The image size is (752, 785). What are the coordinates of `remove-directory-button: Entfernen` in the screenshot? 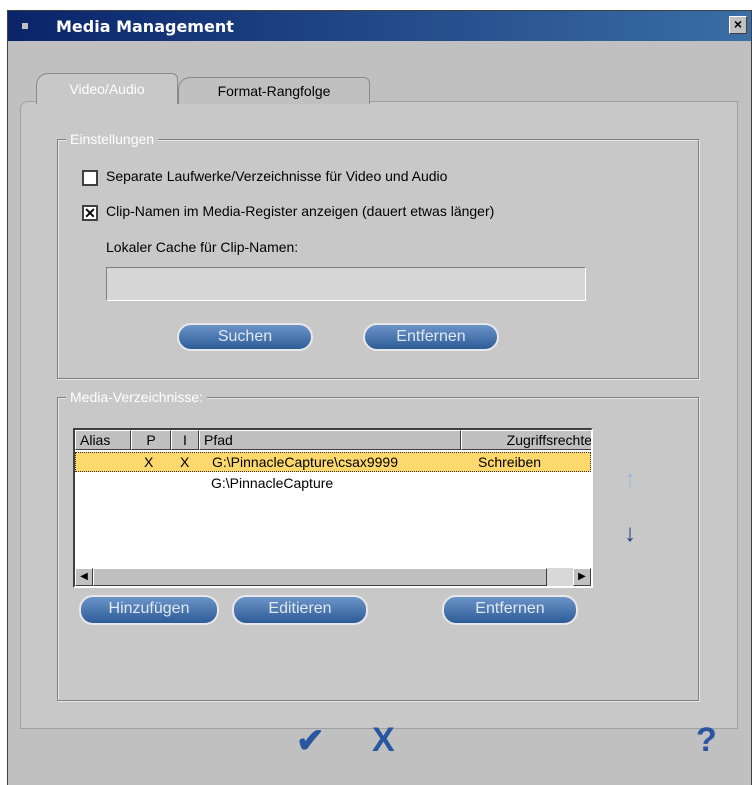 It's located at (510, 610).